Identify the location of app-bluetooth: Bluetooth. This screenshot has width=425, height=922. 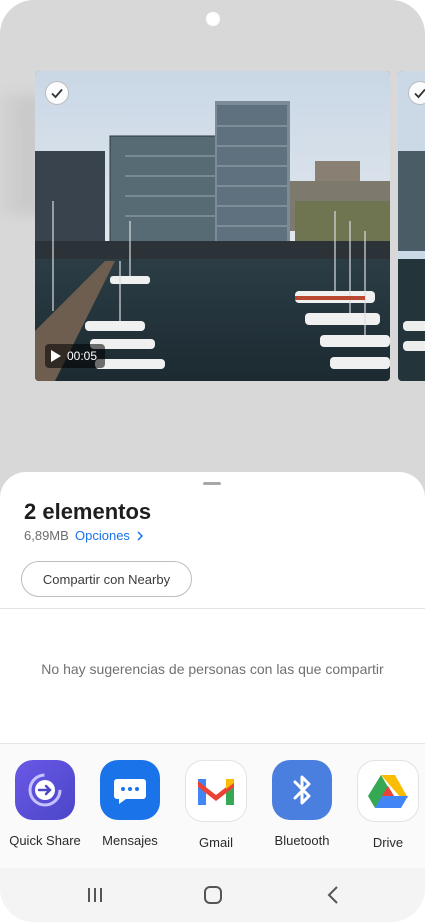
(302, 804).